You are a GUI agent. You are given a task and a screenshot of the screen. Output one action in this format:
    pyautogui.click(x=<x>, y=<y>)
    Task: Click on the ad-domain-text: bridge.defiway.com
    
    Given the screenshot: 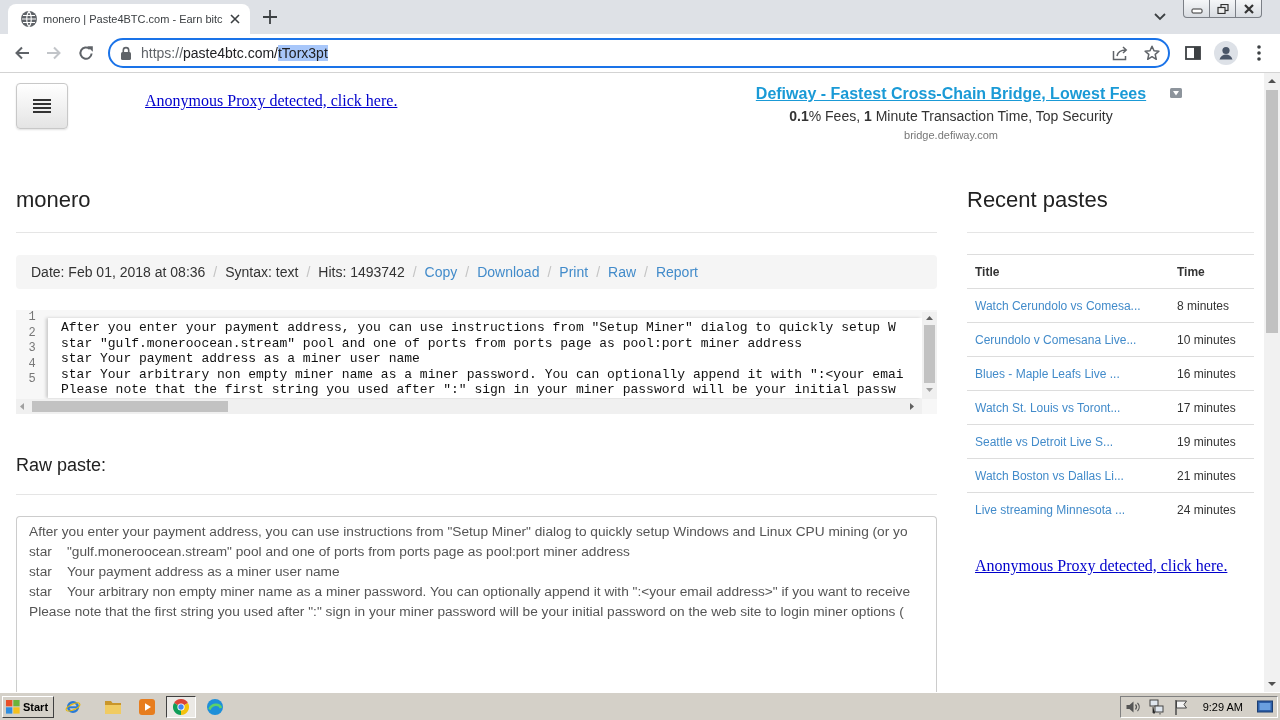 What is the action you would take?
    pyautogui.click(x=951, y=135)
    